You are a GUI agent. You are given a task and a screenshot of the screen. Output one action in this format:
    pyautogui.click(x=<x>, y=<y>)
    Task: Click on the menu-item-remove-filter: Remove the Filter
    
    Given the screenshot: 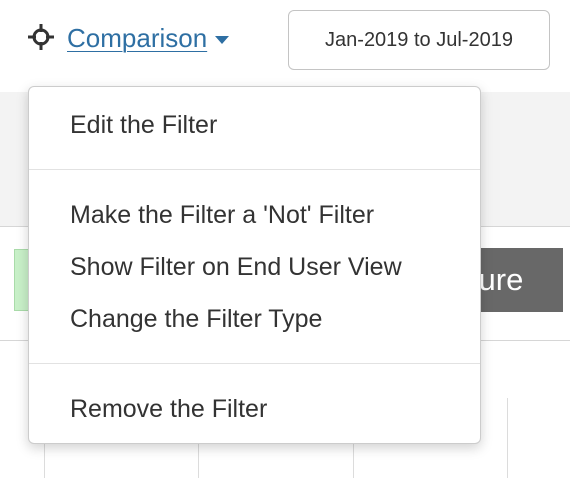 What is the action you would take?
    pyautogui.click(x=254, y=409)
    